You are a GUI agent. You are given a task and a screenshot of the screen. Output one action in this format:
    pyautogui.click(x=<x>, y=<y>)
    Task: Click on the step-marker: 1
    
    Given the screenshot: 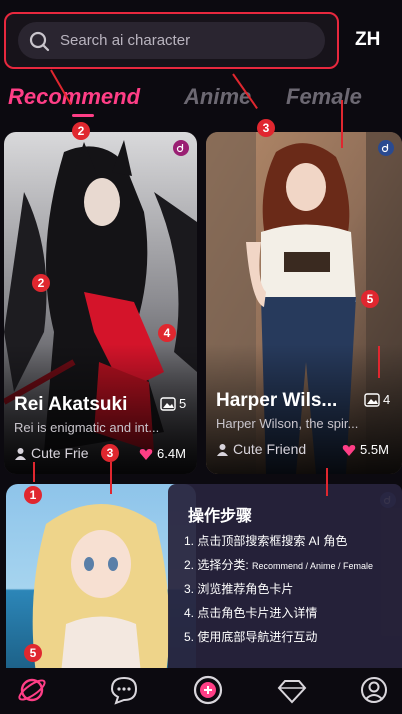 What is the action you would take?
    pyautogui.click(x=33, y=495)
    